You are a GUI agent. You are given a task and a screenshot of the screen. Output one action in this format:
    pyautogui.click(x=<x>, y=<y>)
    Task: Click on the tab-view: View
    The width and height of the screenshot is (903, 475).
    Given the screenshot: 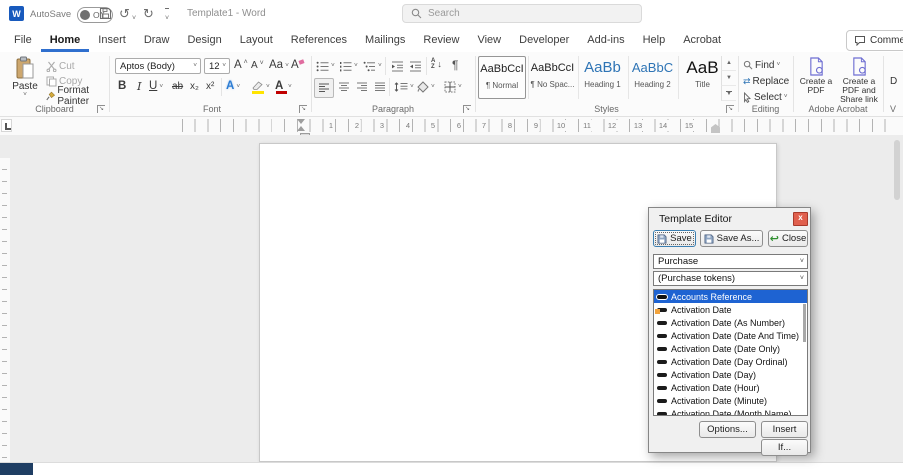 What is the action you would take?
    pyautogui.click(x=489, y=40)
    